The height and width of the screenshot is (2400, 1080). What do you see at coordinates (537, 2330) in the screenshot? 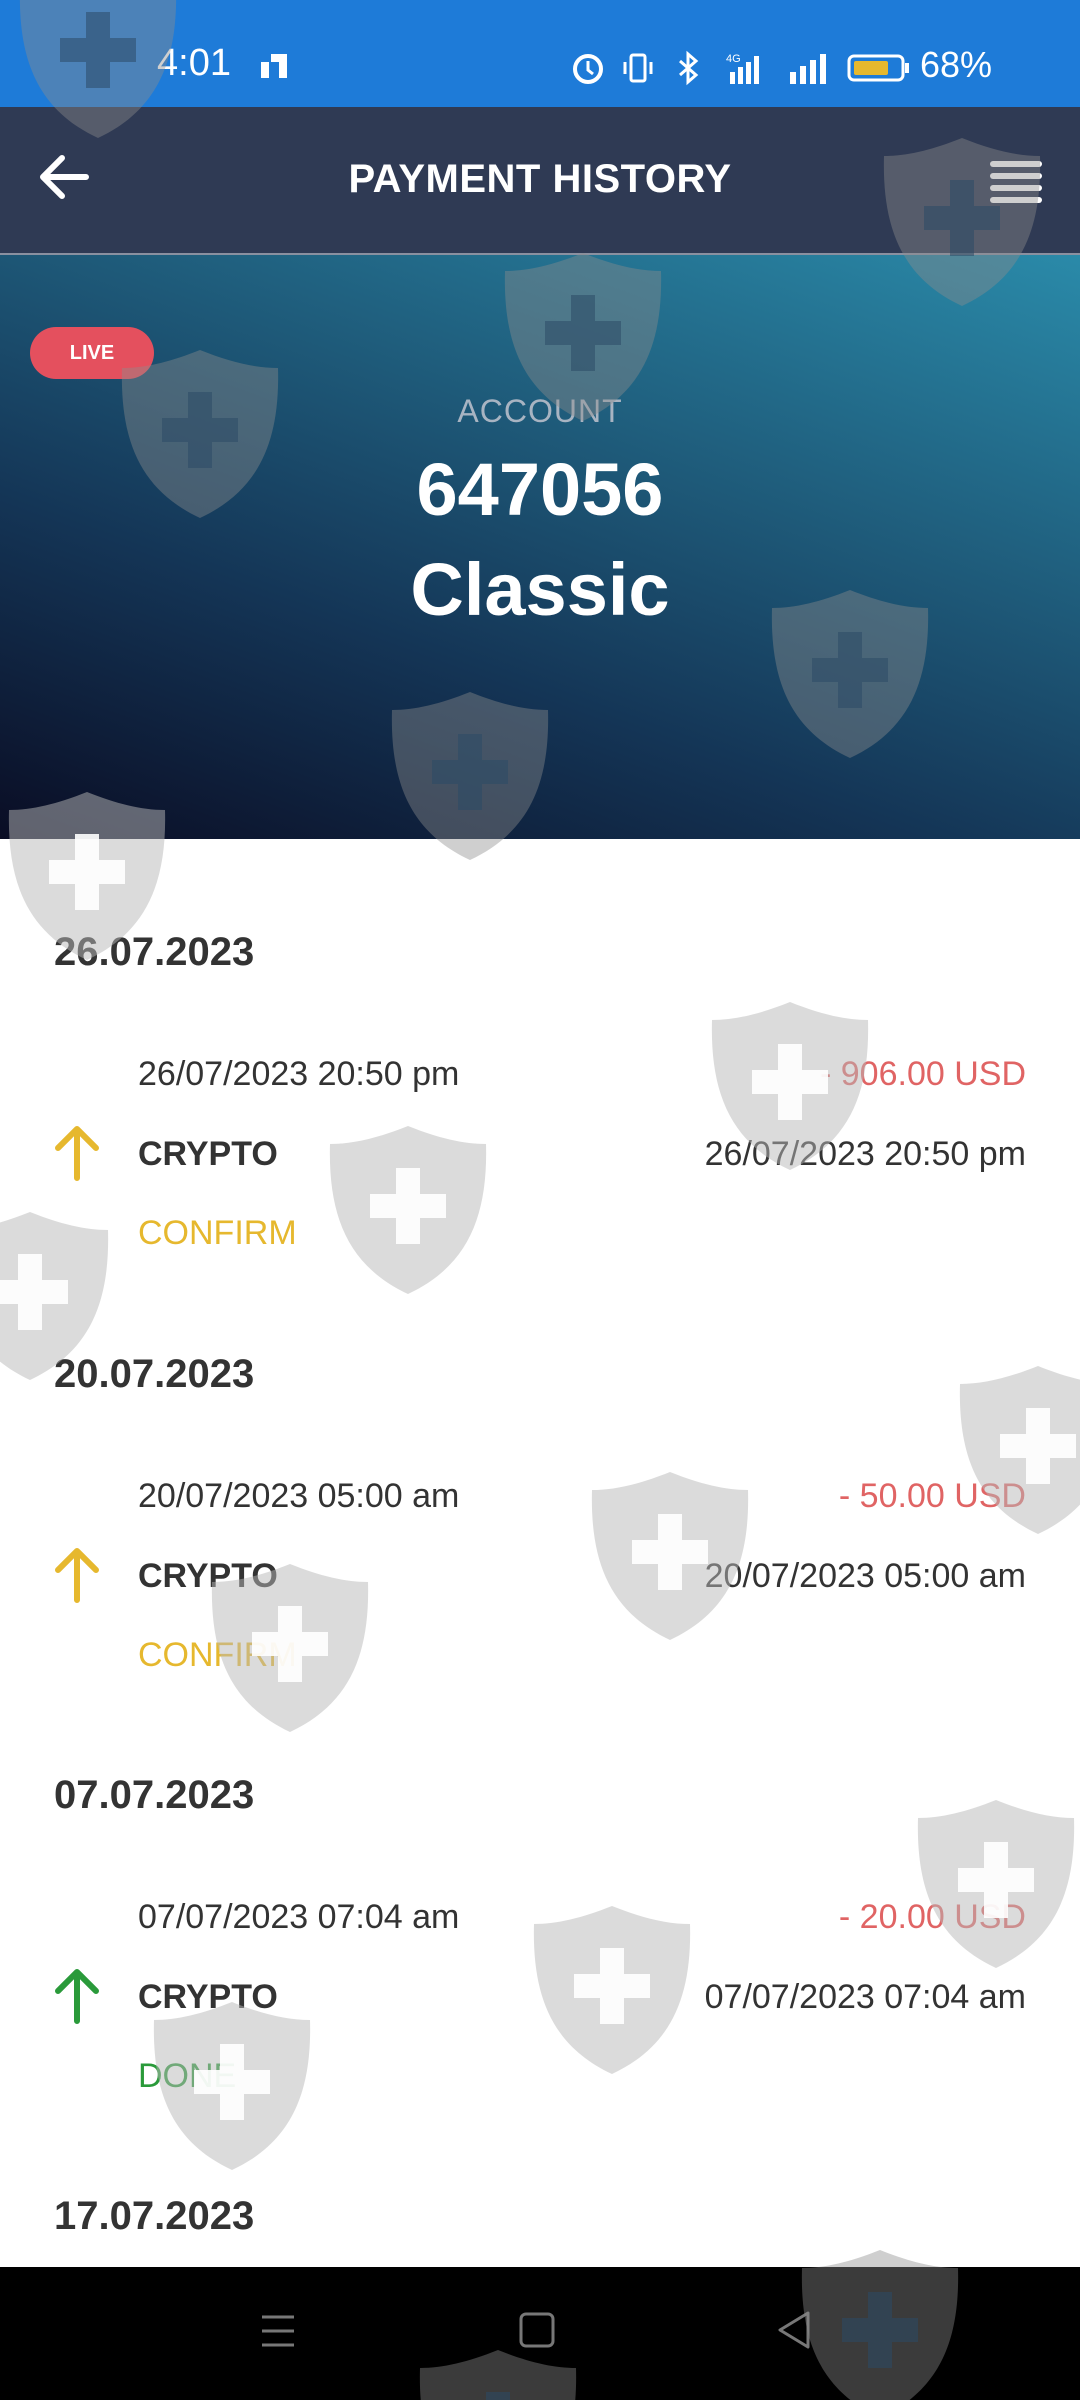
I see `home-icon` at bounding box center [537, 2330].